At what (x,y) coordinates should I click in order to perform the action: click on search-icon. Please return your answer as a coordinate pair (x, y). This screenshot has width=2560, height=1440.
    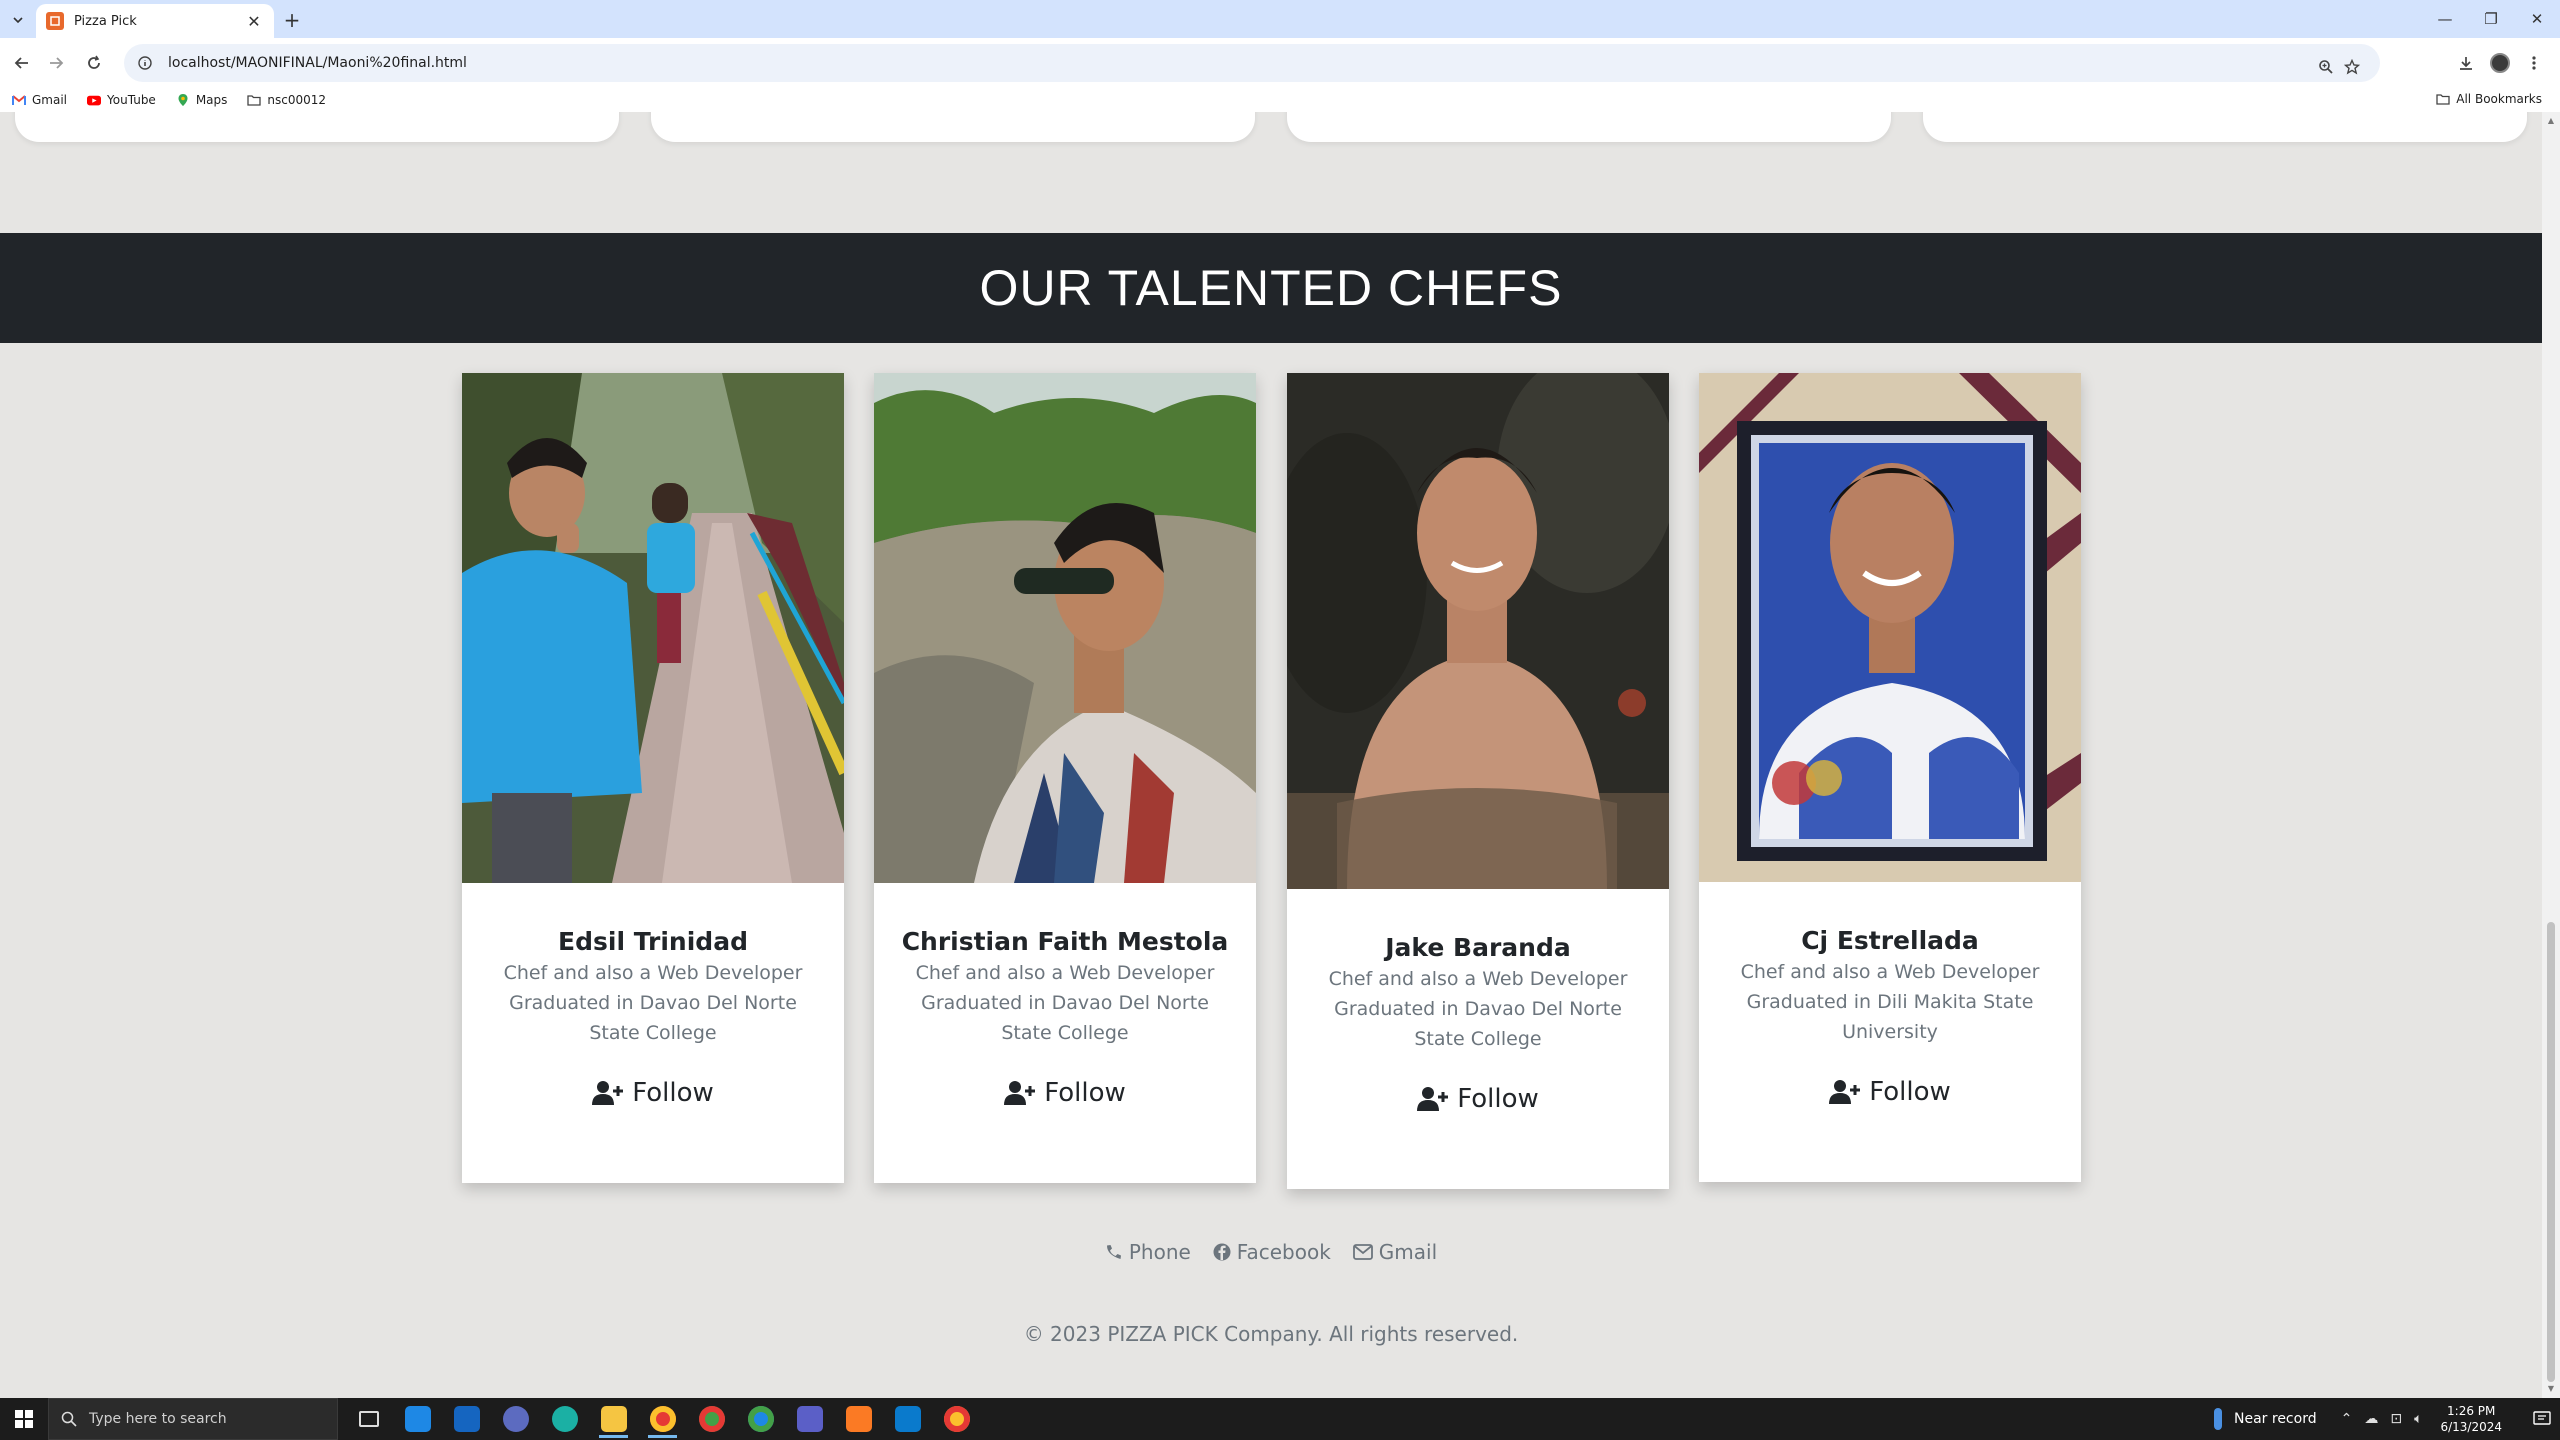
    Looking at the image, I should click on (69, 1419).